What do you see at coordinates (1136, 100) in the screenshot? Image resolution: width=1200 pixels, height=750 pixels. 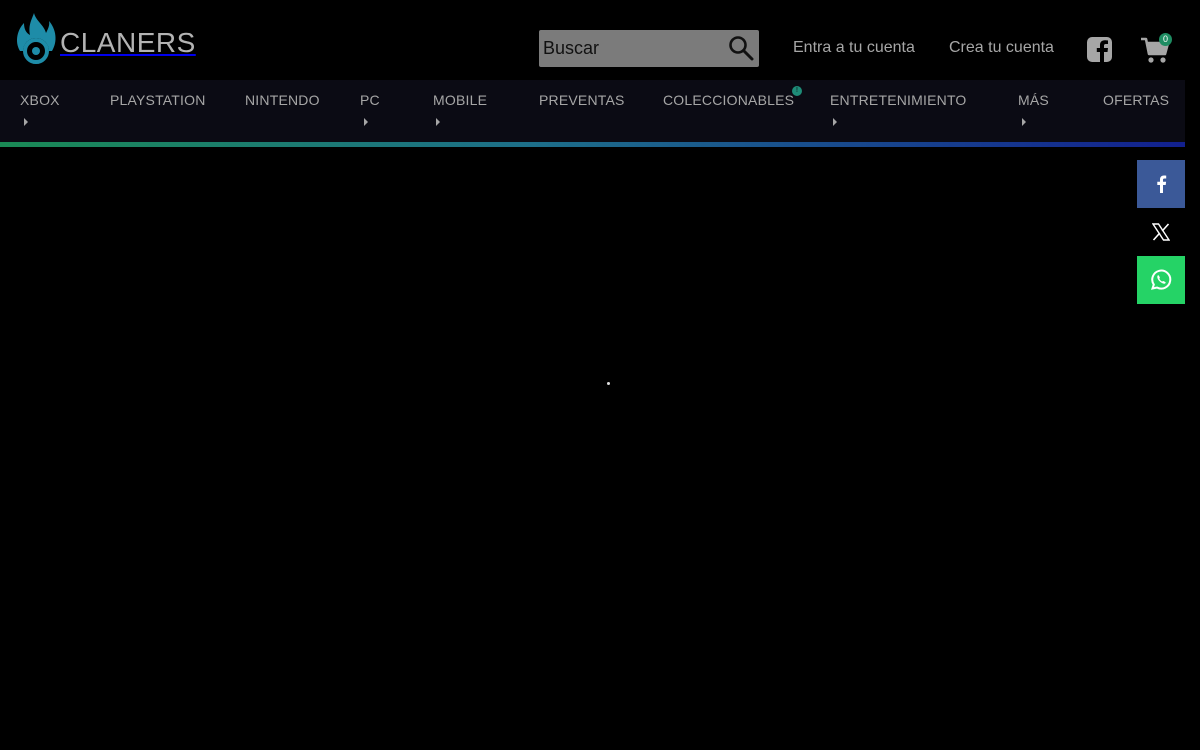 I see `nav-item-ofertas: OFERTAS` at bounding box center [1136, 100].